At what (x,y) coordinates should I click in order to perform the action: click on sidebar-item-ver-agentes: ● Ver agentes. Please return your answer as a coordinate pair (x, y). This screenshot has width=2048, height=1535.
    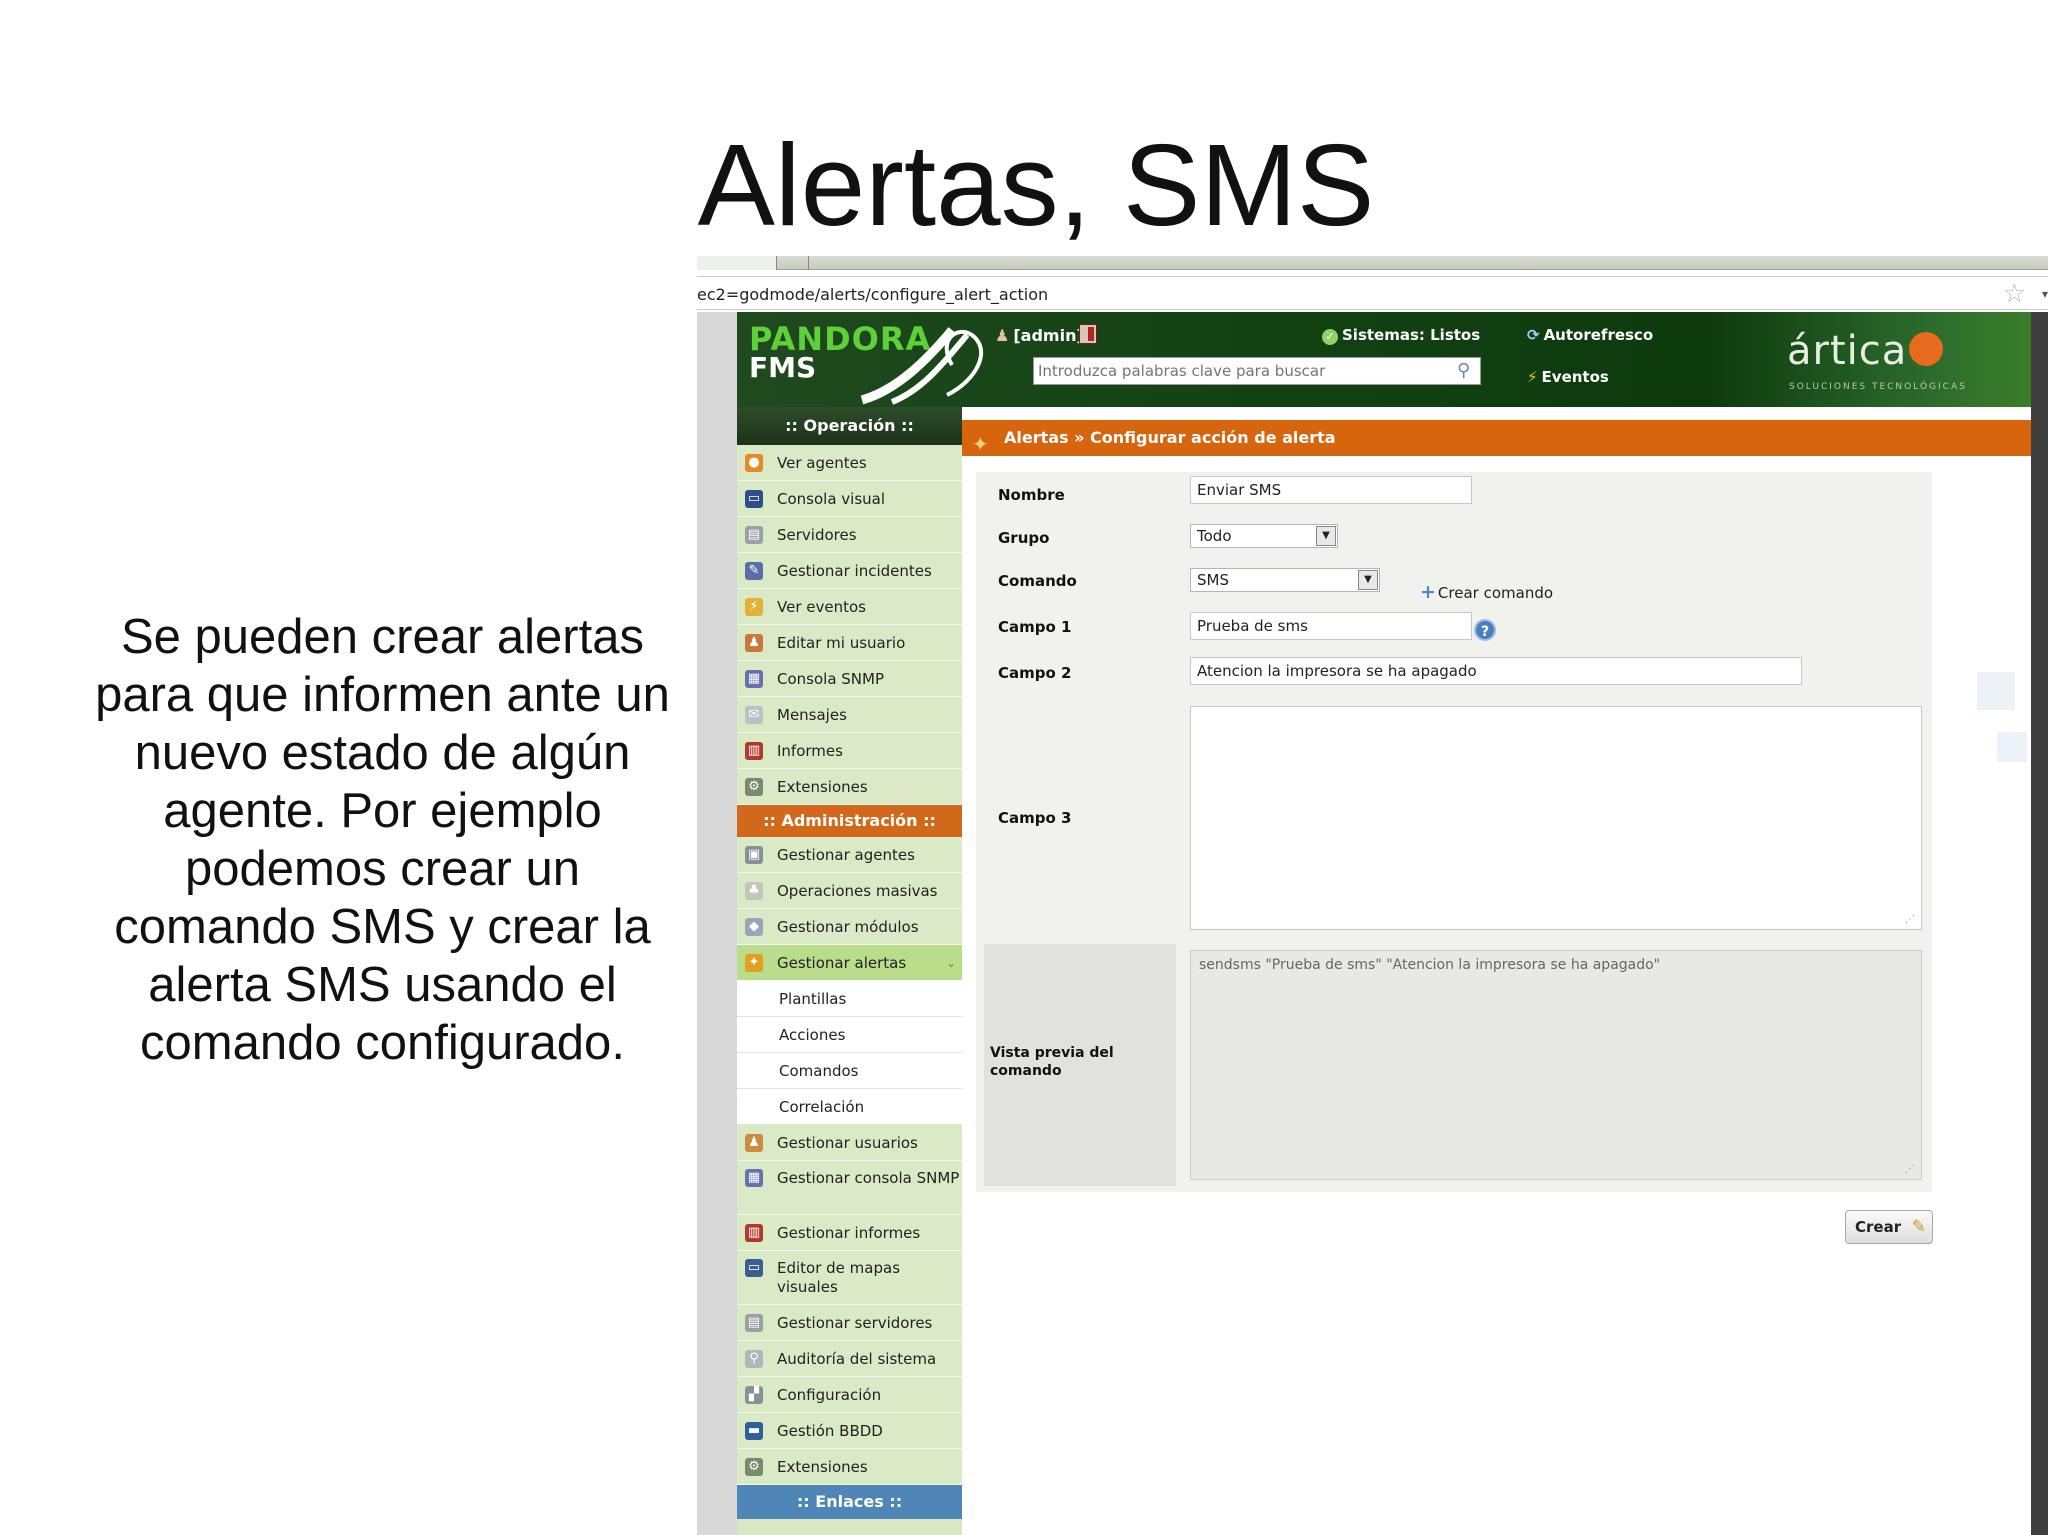
    Looking at the image, I should click on (849, 463).